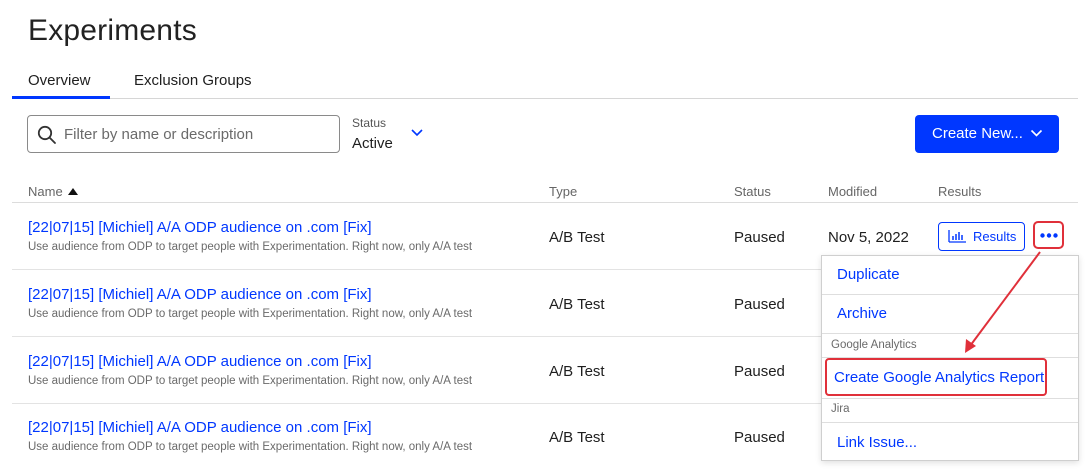 The width and height of the screenshot is (1090, 469). Describe the element at coordinates (939, 377) in the screenshot. I see `menu-item-create-ga-report-label: Create Google Analytics Report` at that location.